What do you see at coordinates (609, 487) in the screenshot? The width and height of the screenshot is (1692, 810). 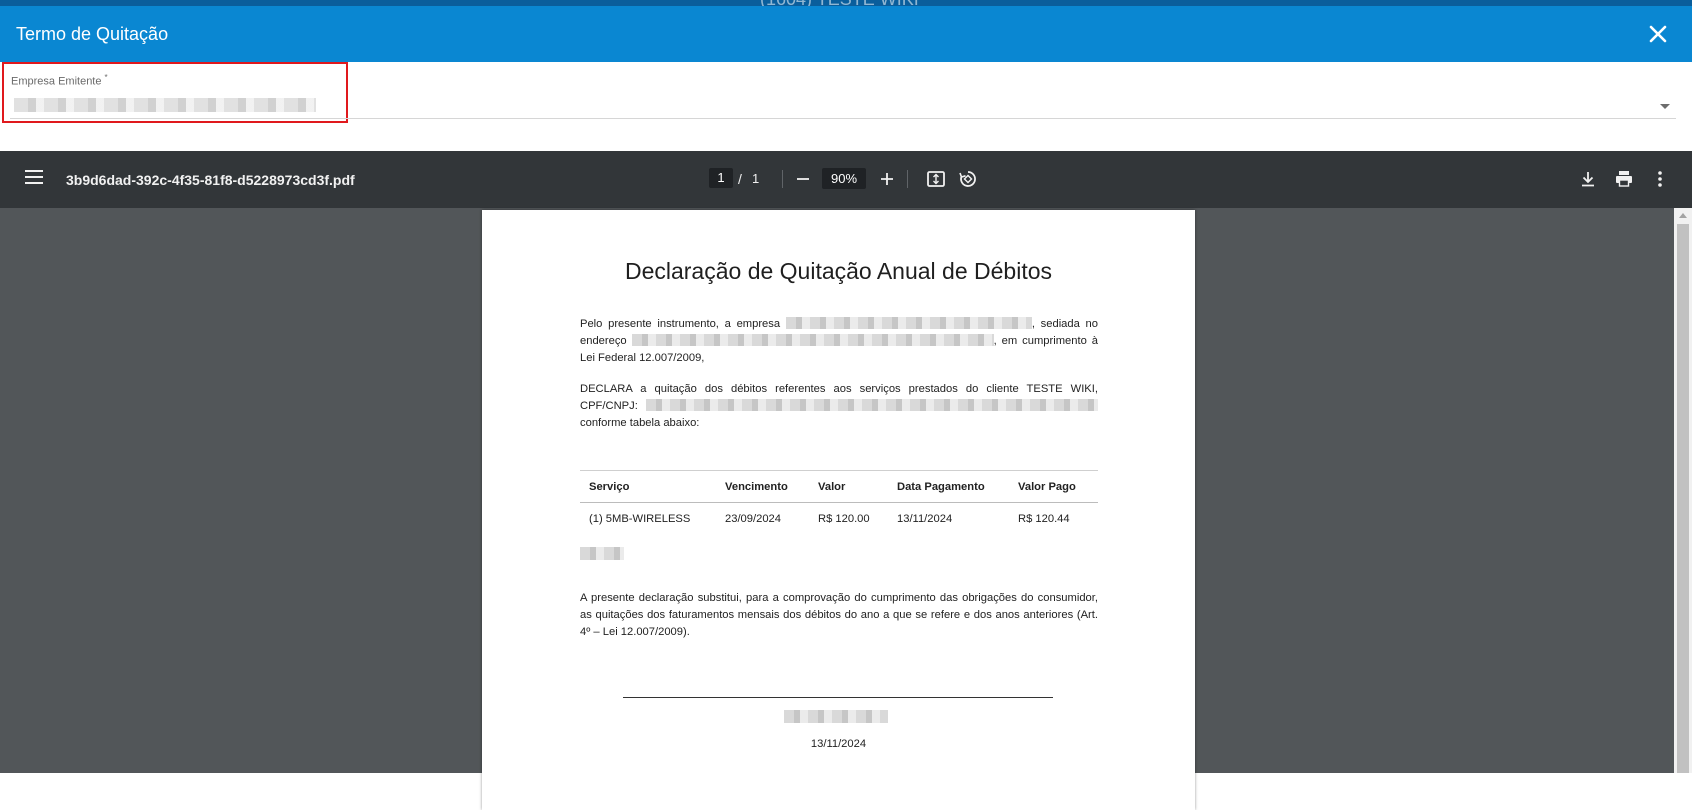 I see `table-header: Serviço` at bounding box center [609, 487].